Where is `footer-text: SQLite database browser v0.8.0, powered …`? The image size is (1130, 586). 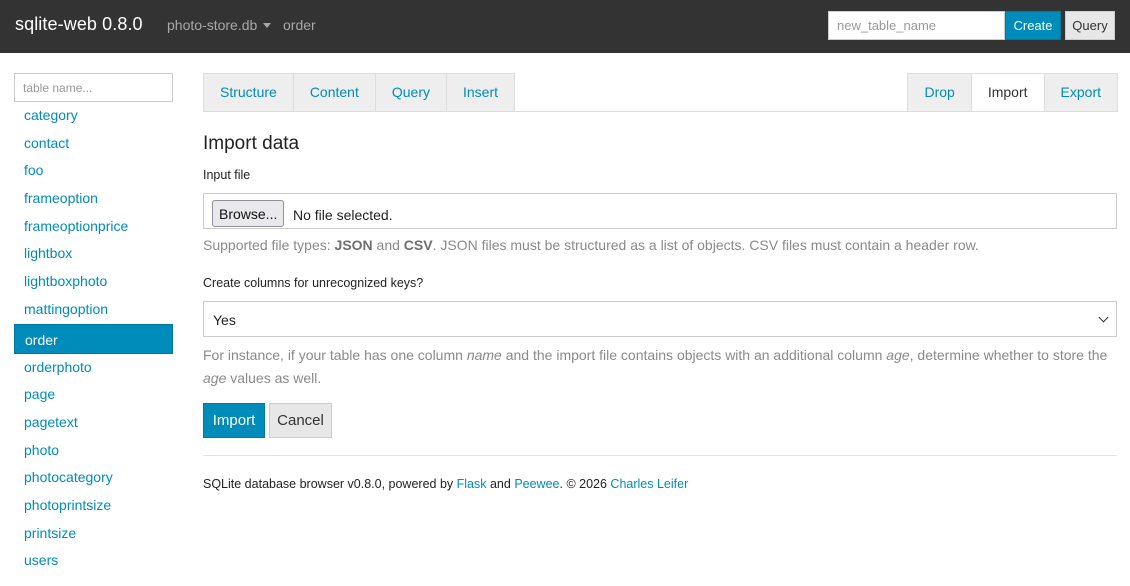 footer-text: SQLite database browser v0.8.0, powered … is located at coordinates (330, 484).